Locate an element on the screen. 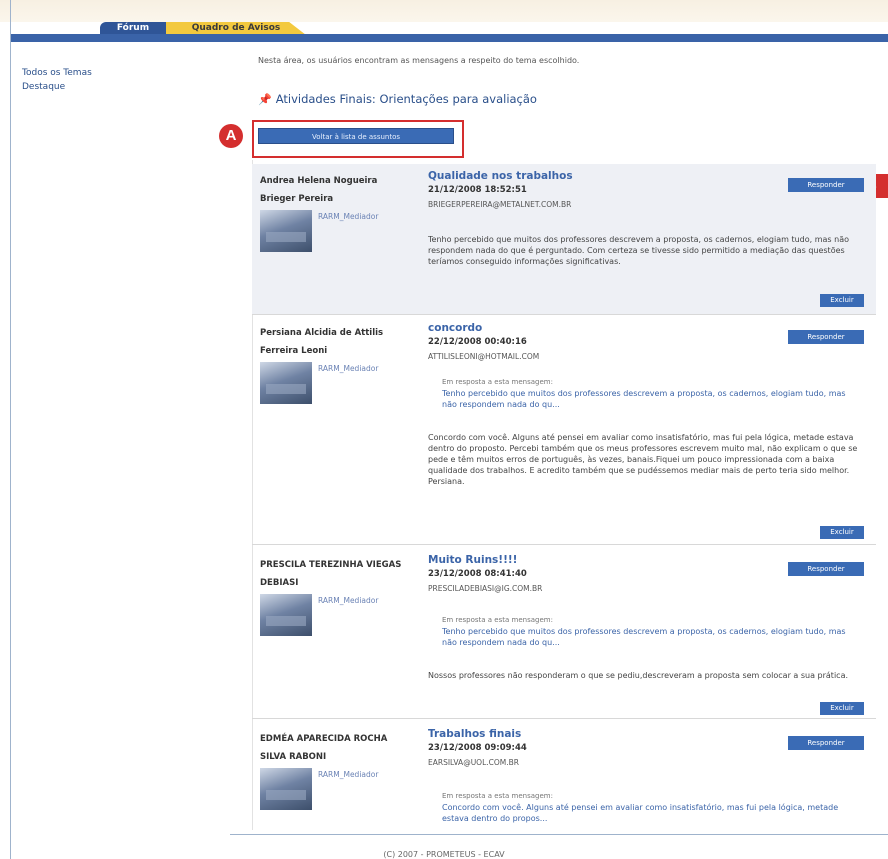 This screenshot has height=859, width=888. message-title: Trabalhos finais is located at coordinates (474, 734).